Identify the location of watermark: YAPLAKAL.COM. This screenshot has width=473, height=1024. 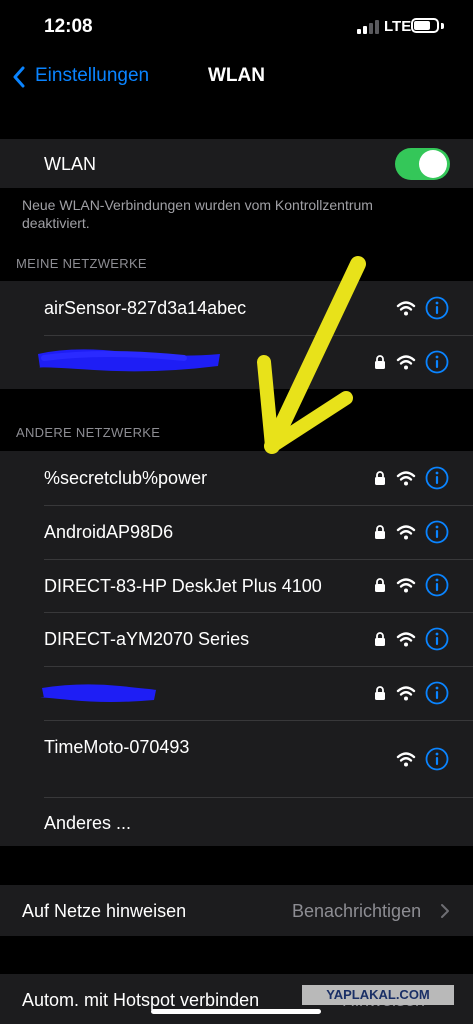
(378, 995).